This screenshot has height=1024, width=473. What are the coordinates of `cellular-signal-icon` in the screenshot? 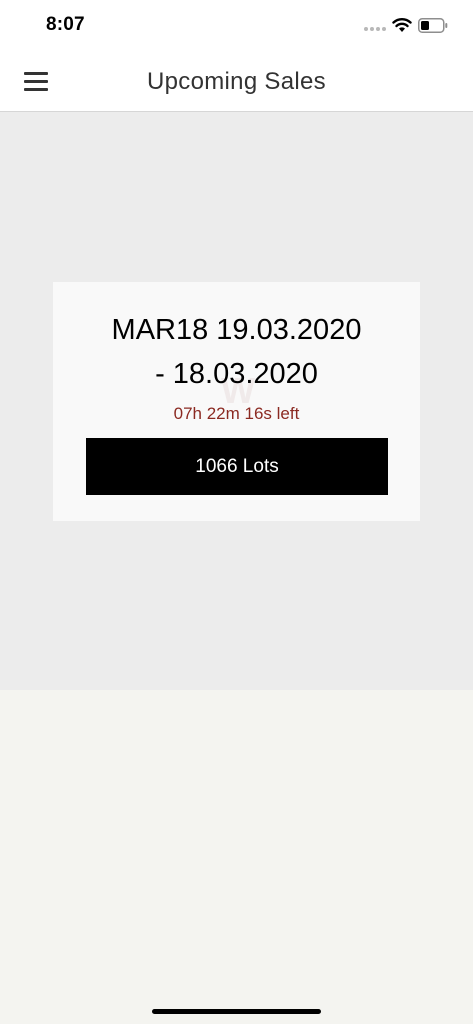 It's located at (375, 29).